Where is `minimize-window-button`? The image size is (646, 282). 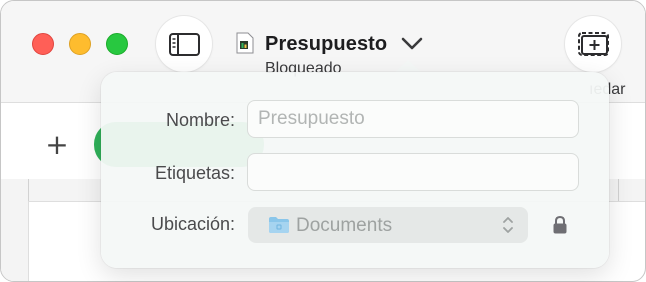 minimize-window-button is located at coordinates (80, 44).